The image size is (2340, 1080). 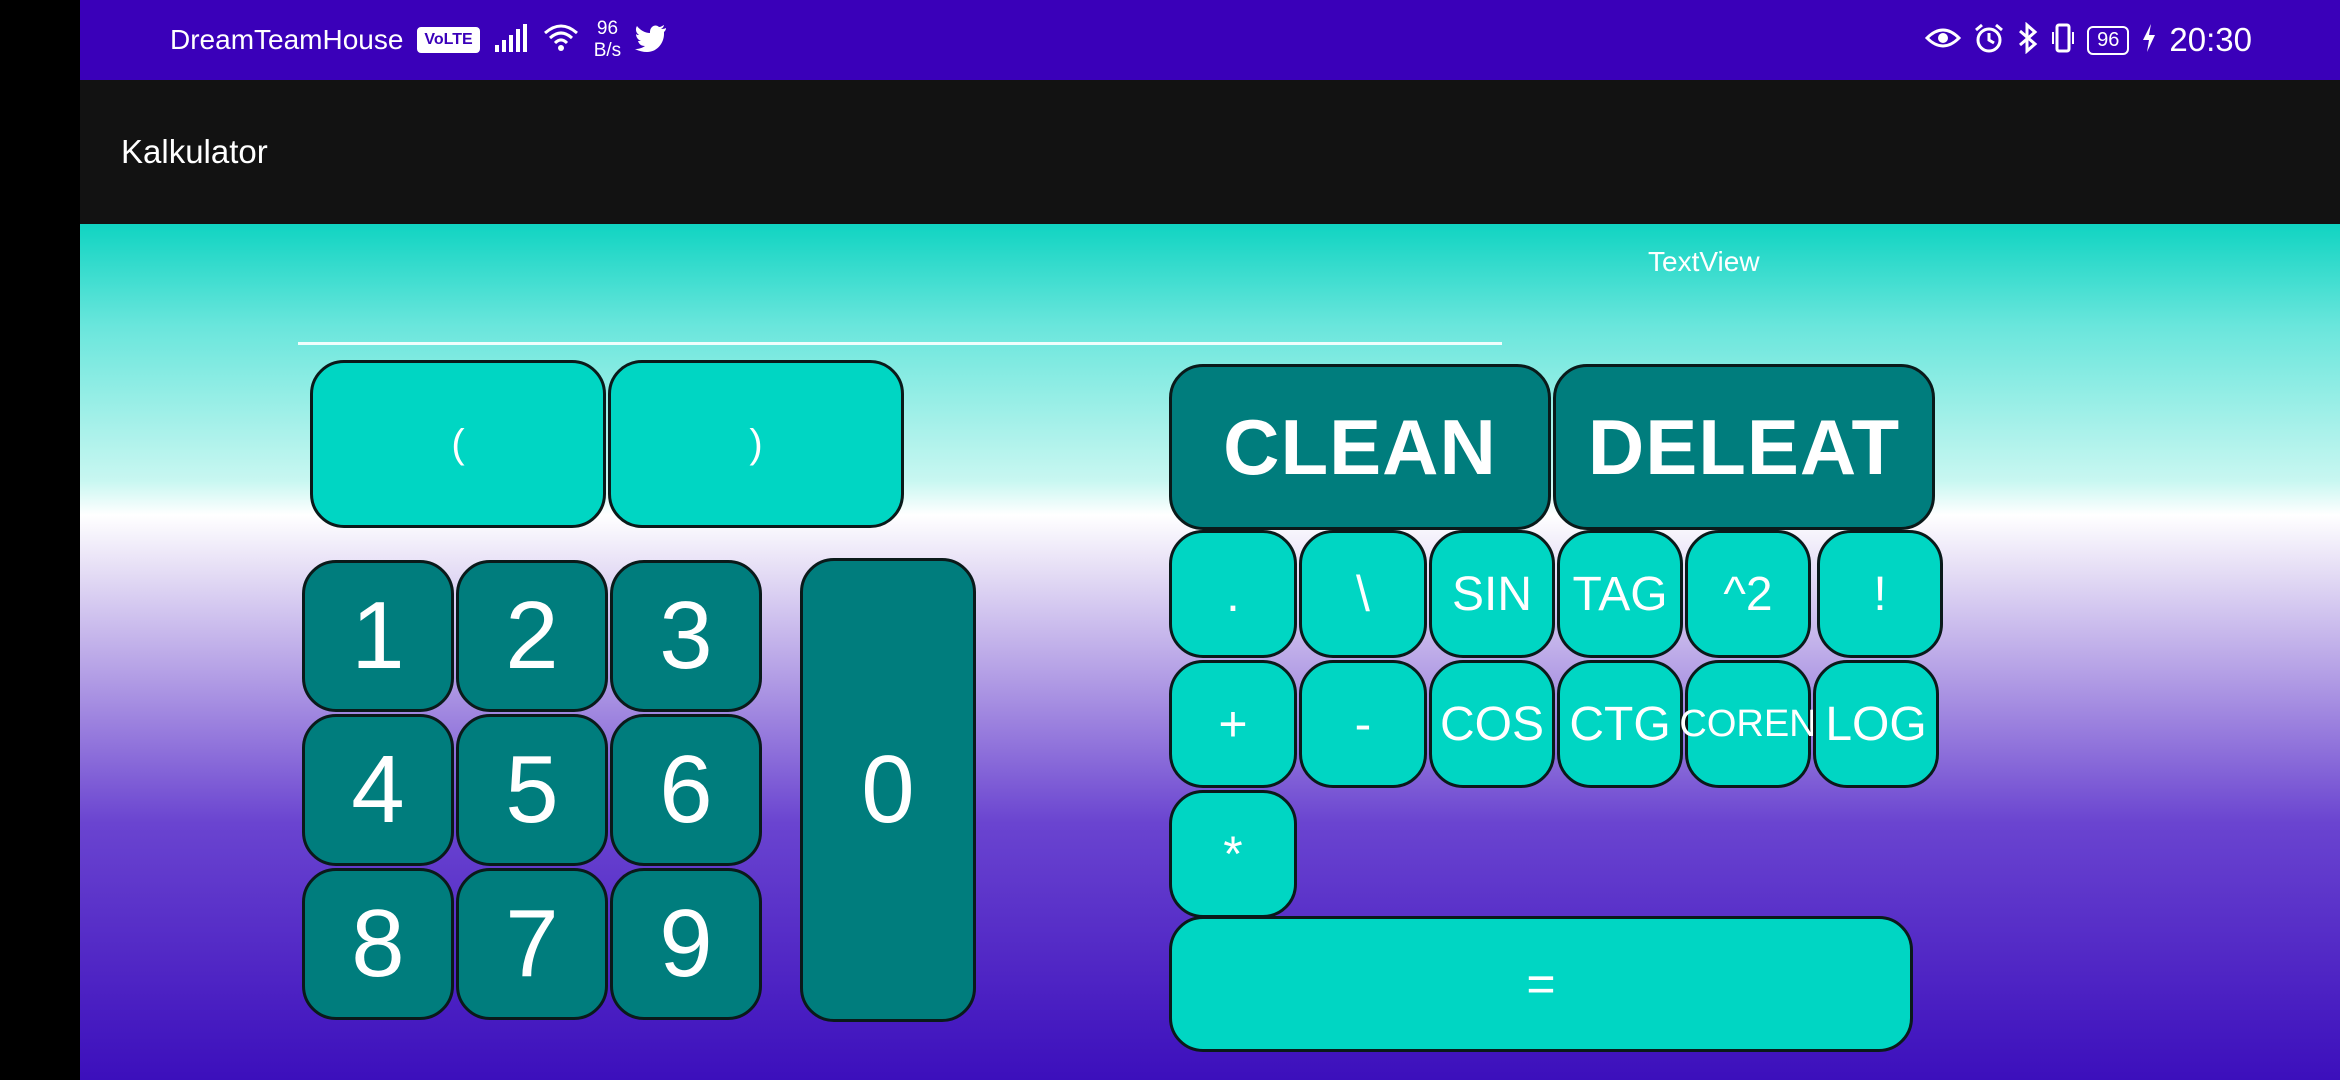 What do you see at coordinates (686, 790) in the screenshot?
I see `digit-6-button: 6` at bounding box center [686, 790].